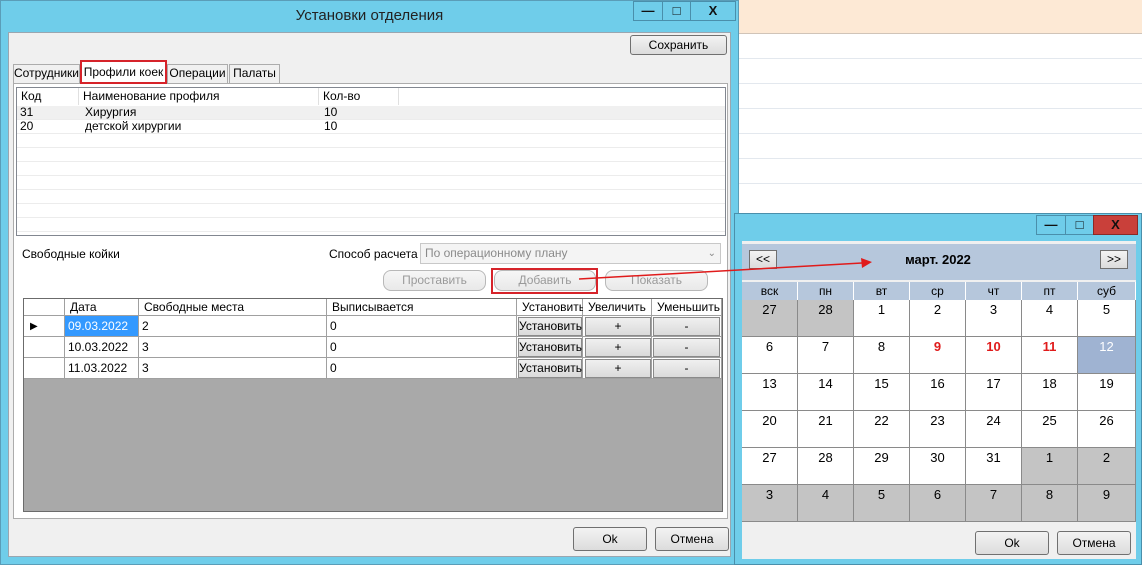  What do you see at coordinates (938, 429) in the screenshot?
I see `calendar-day: 23` at bounding box center [938, 429].